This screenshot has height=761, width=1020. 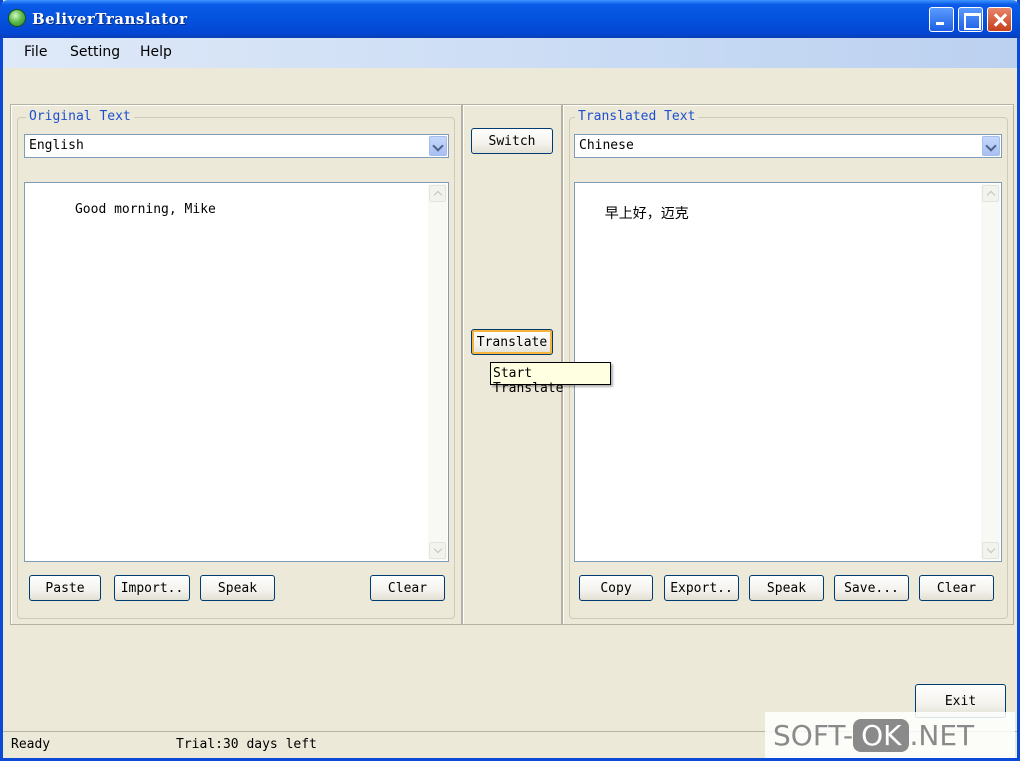 What do you see at coordinates (512, 141) in the screenshot?
I see `switch-button: Switch` at bounding box center [512, 141].